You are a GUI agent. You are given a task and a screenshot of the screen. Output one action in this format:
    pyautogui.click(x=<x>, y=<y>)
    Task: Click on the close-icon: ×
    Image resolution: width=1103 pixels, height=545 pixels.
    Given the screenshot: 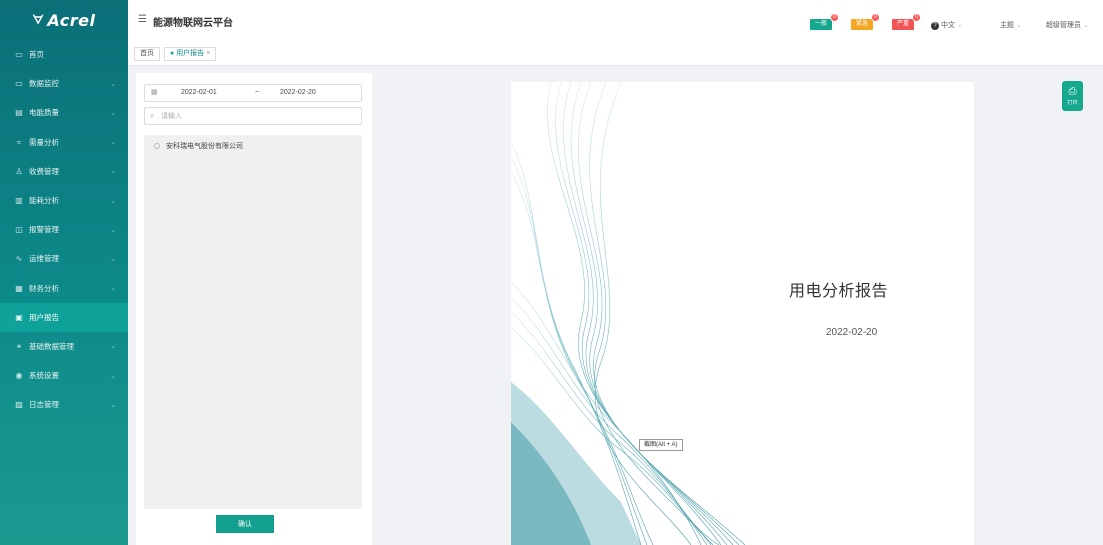 What is the action you would take?
    pyautogui.click(x=208, y=53)
    